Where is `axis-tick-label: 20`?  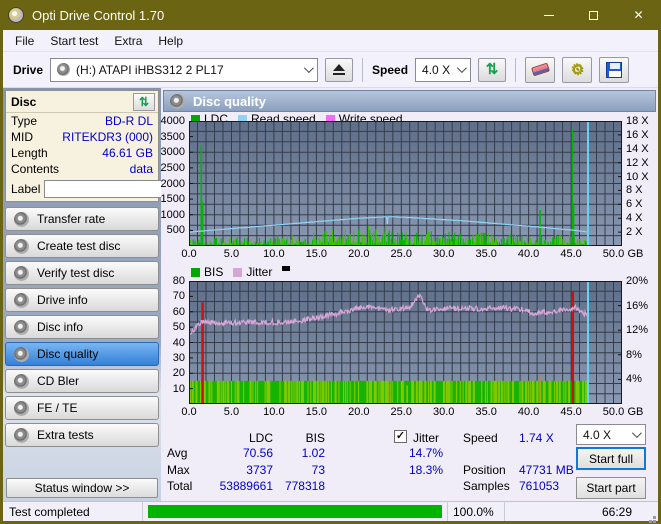 axis-tick-label: 20 is located at coordinates (178, 373).